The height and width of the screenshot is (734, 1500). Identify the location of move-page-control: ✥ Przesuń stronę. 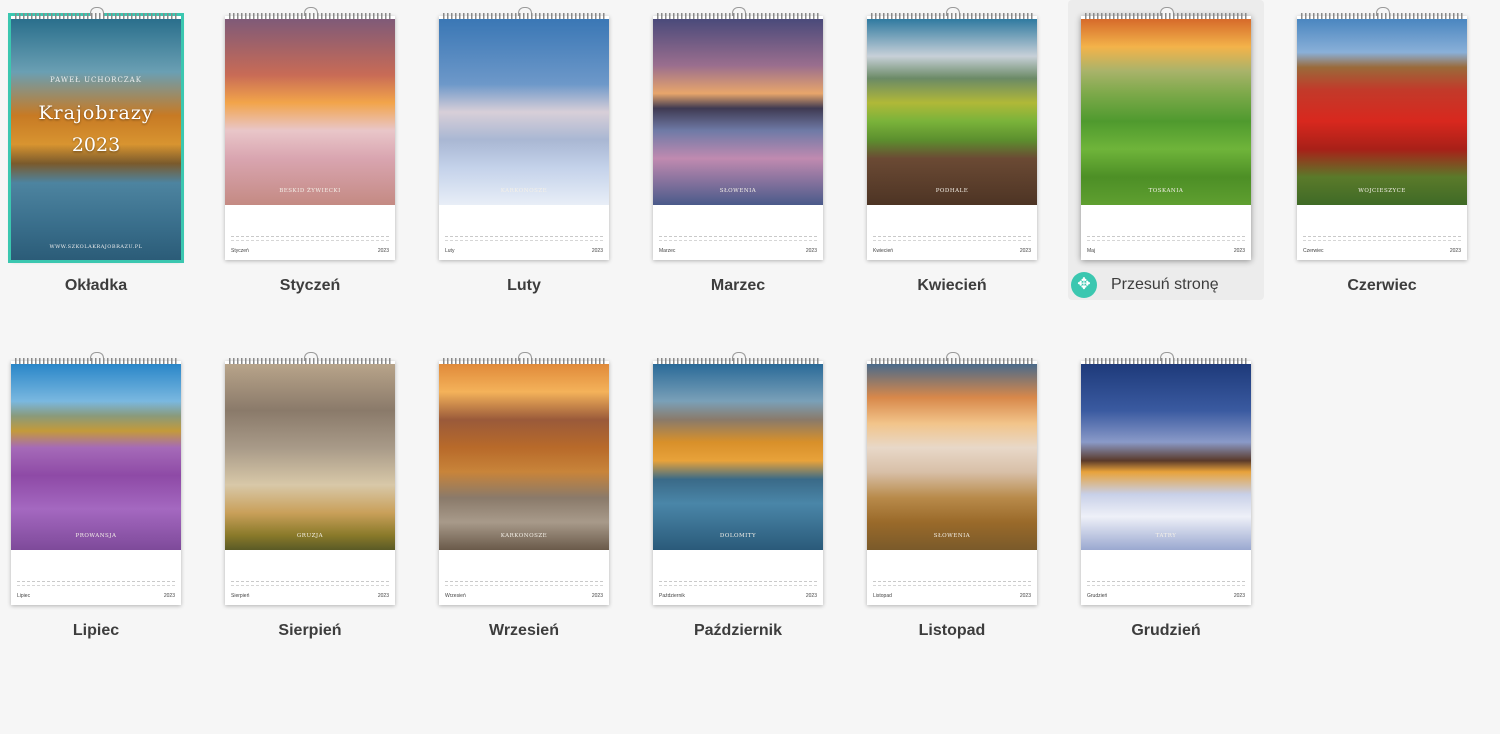
(1166, 285).